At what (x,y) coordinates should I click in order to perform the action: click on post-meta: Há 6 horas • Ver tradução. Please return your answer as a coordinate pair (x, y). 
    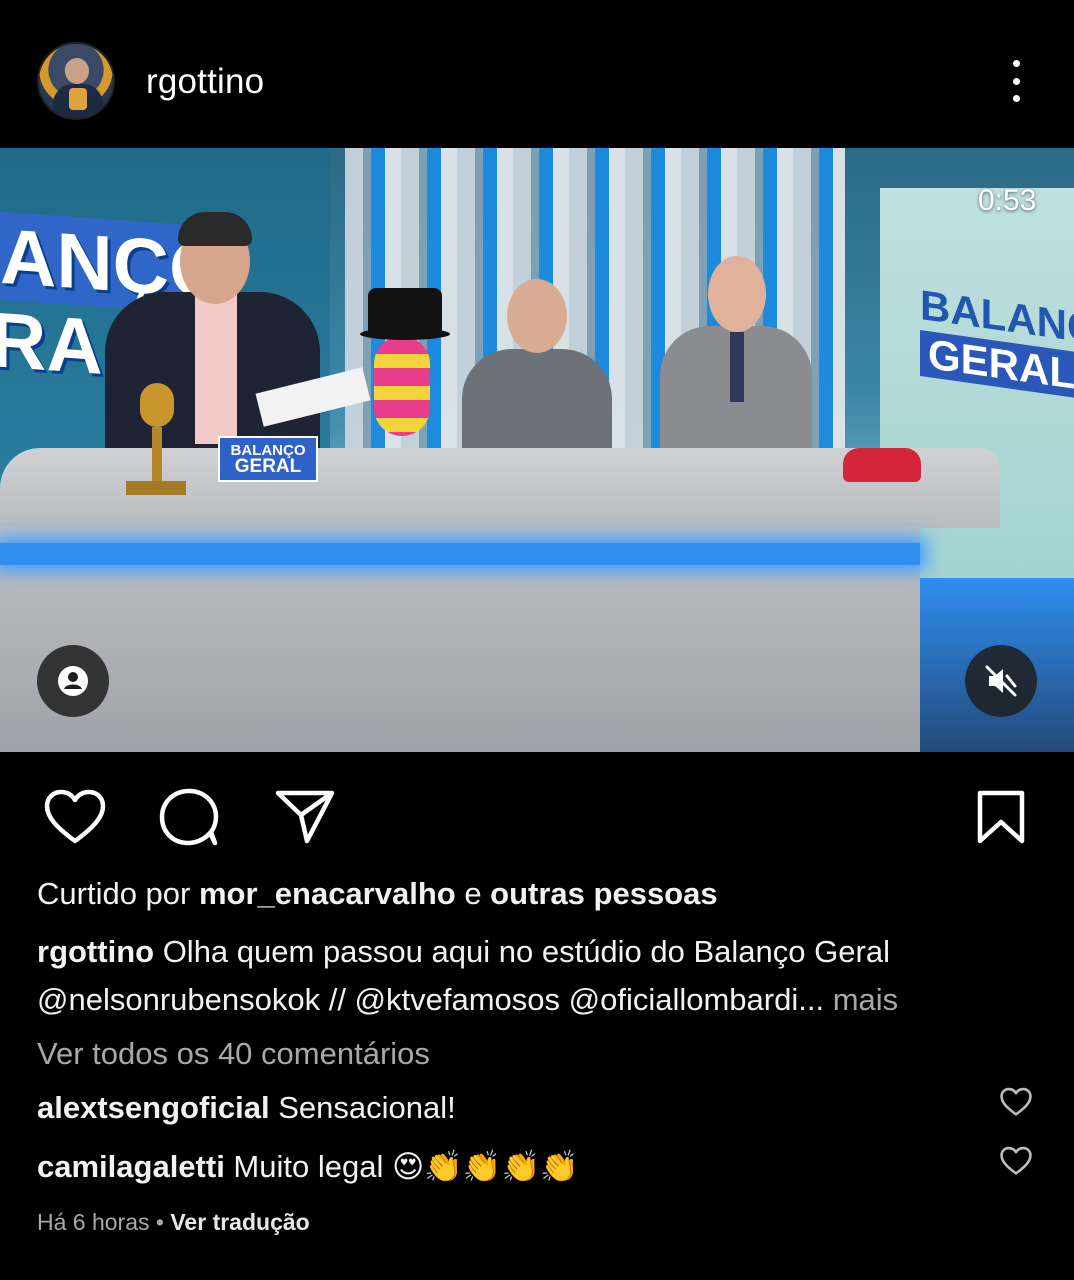
    Looking at the image, I should click on (173, 1222).